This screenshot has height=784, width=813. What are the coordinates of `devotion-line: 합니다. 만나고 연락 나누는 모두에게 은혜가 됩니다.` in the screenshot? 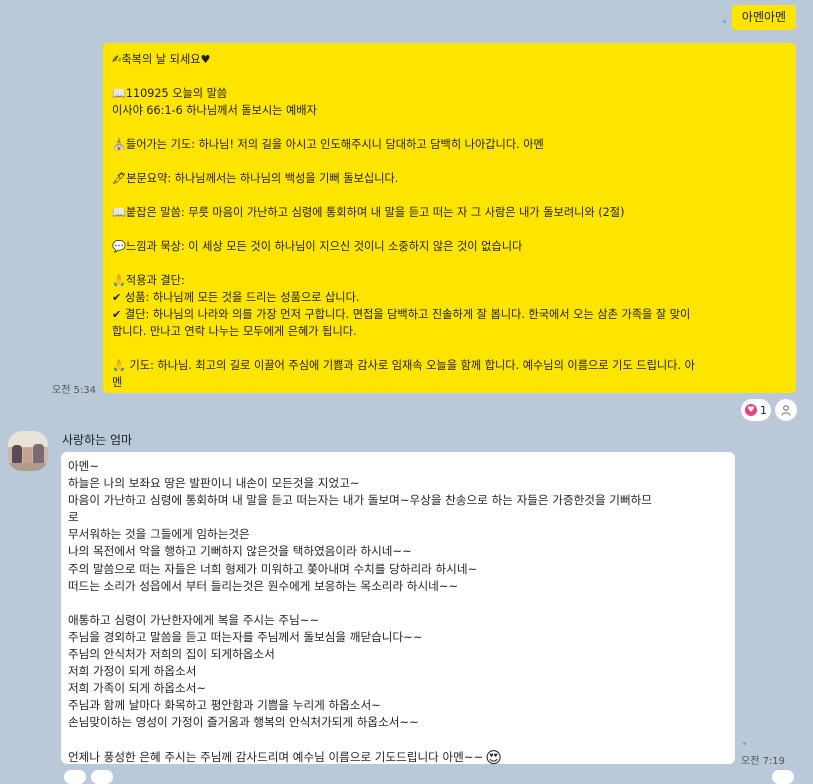 It's located at (234, 331).